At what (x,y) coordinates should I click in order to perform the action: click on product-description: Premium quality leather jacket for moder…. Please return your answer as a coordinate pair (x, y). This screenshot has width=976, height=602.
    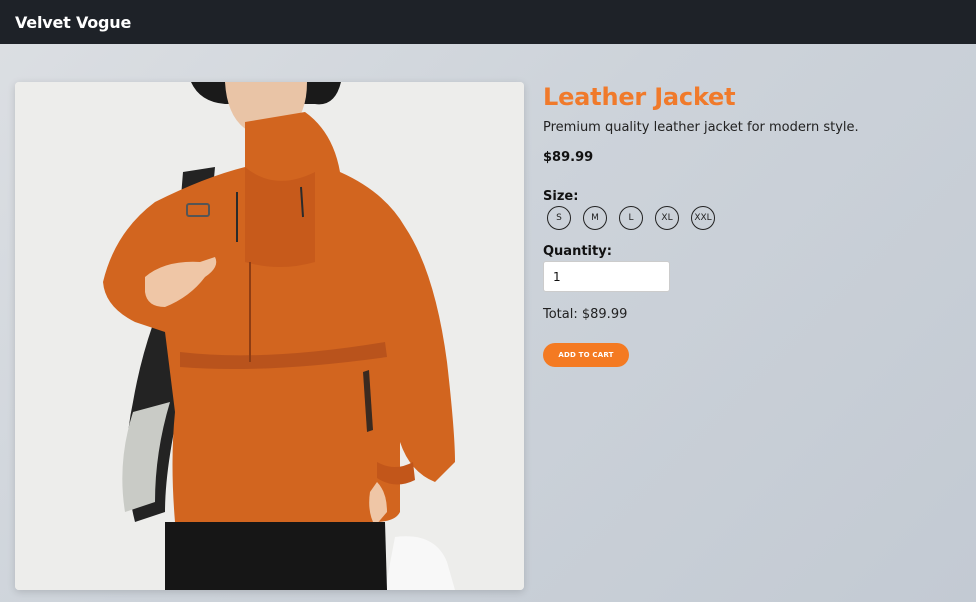
    Looking at the image, I should click on (701, 127).